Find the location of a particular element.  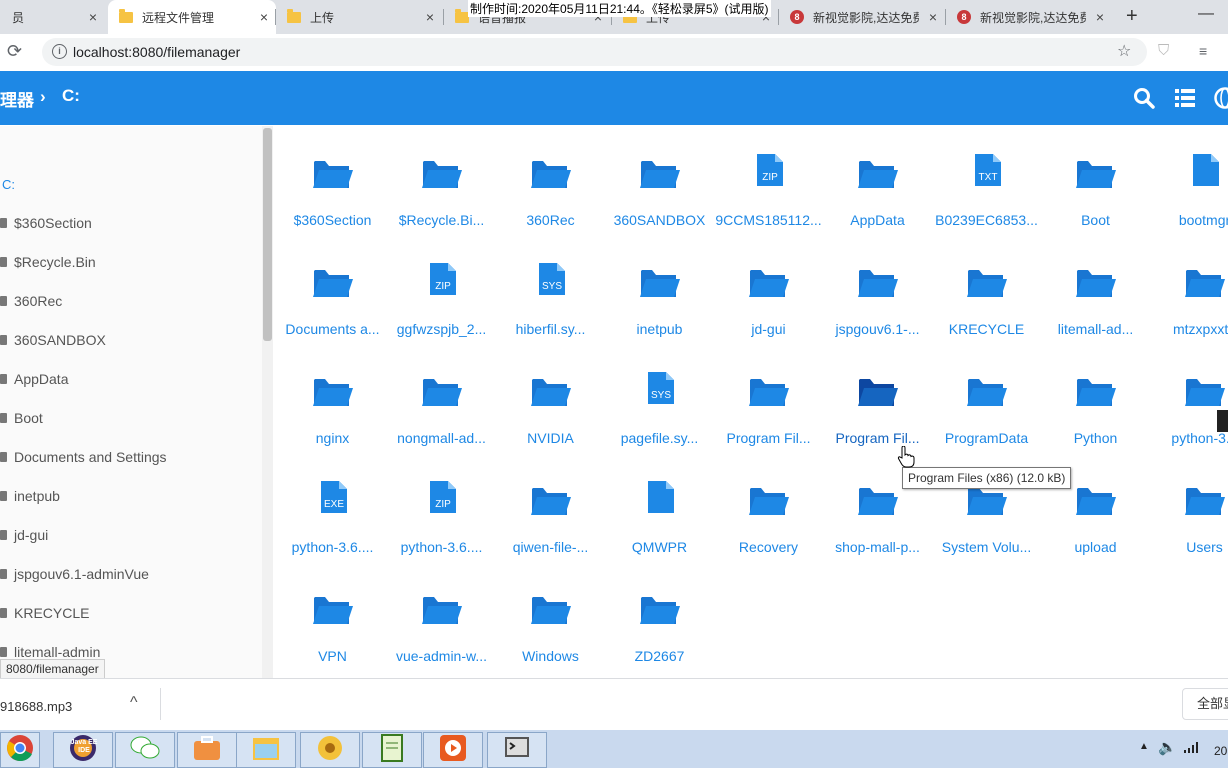

reload-icon: ⟳ is located at coordinates (14, 51).